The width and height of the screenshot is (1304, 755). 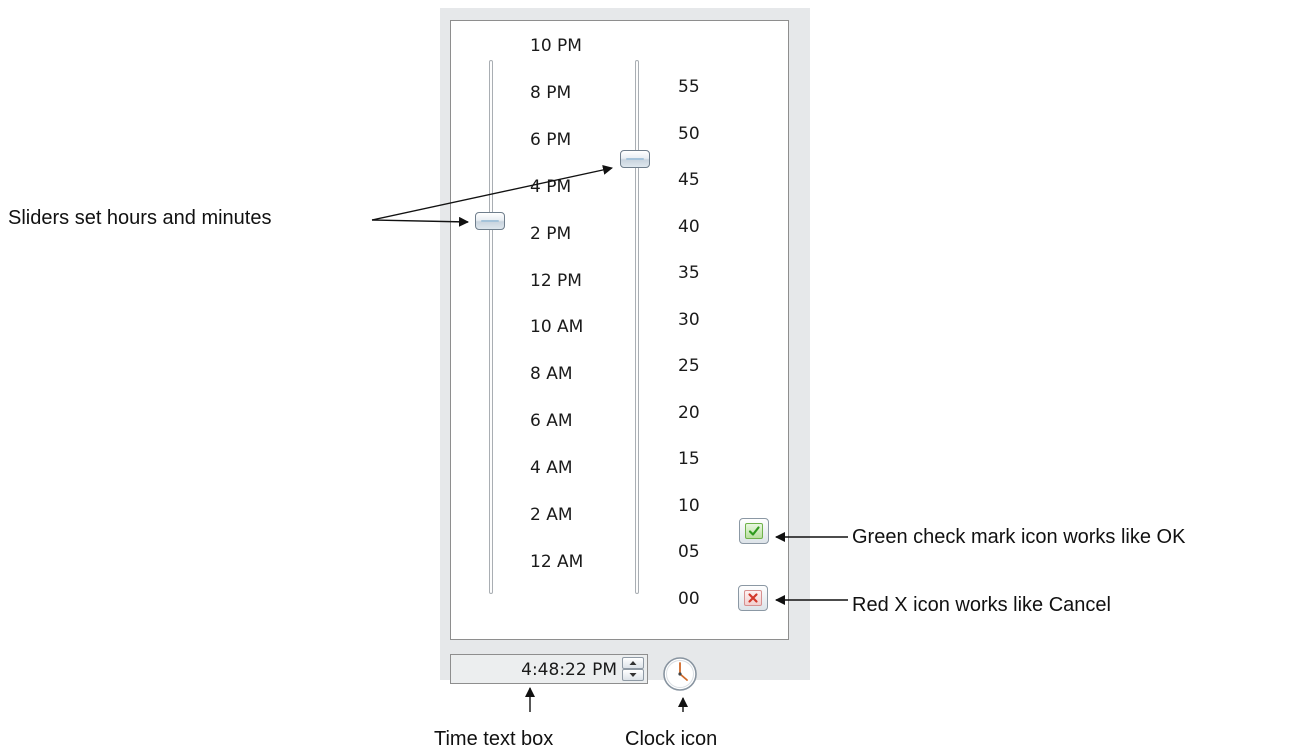 What do you see at coordinates (492, 193) in the screenshot?
I see `arrow-to-minute-thumb` at bounding box center [492, 193].